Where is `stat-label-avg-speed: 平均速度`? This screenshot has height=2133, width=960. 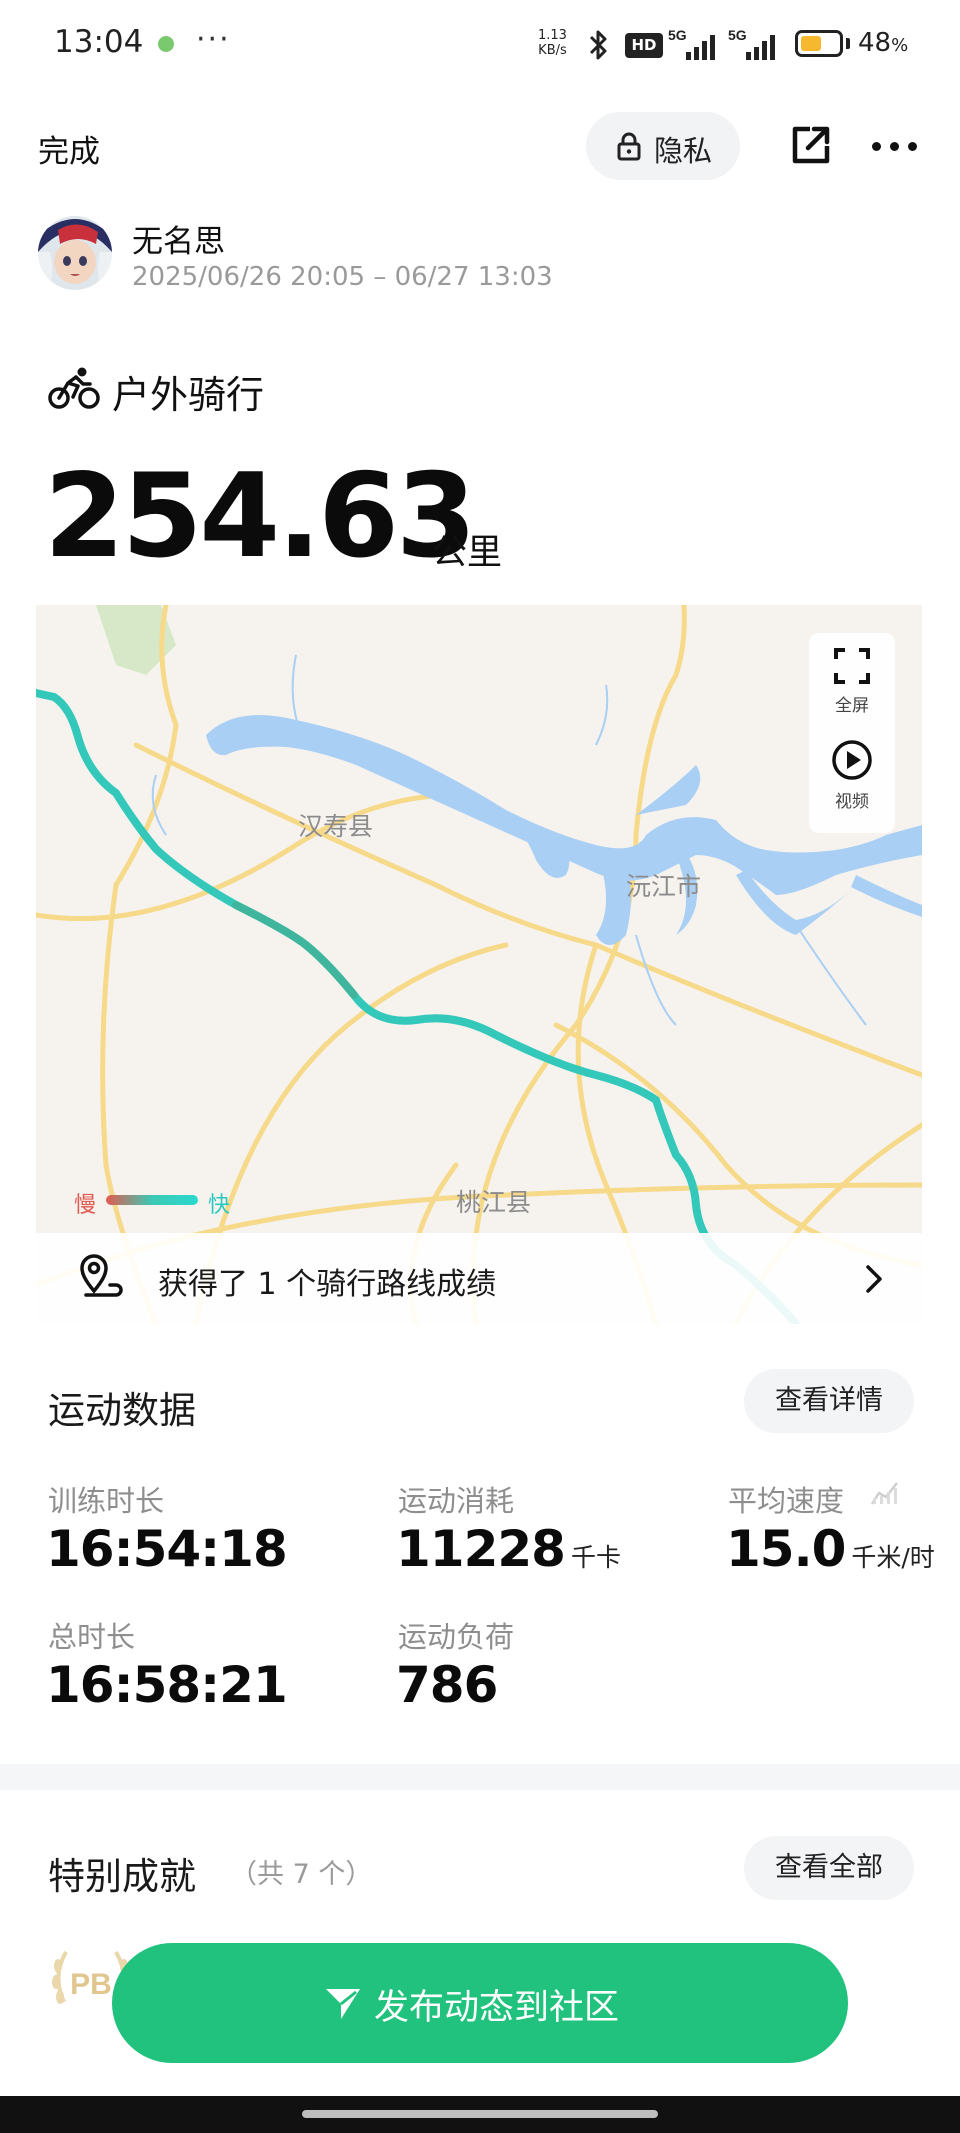
stat-label-avg-speed: 平均速度 is located at coordinates (786, 1501).